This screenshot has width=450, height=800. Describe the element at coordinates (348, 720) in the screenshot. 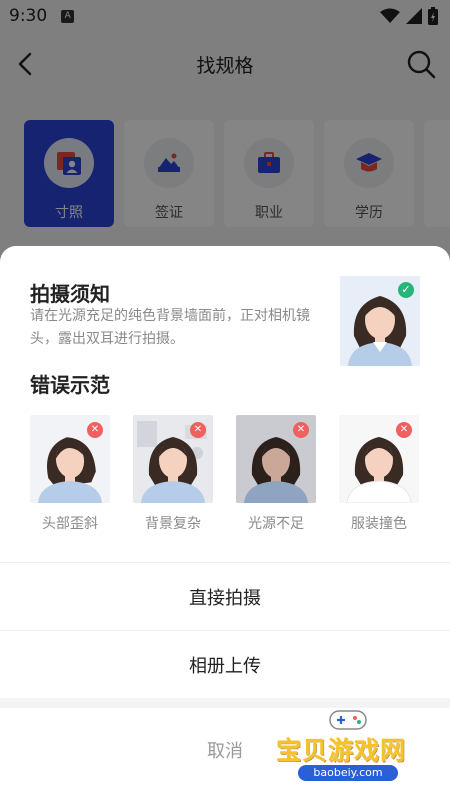

I see `gamepad-icon` at that location.